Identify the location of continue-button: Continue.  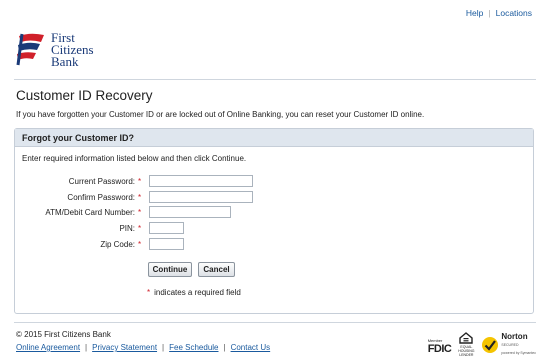
(170, 269).